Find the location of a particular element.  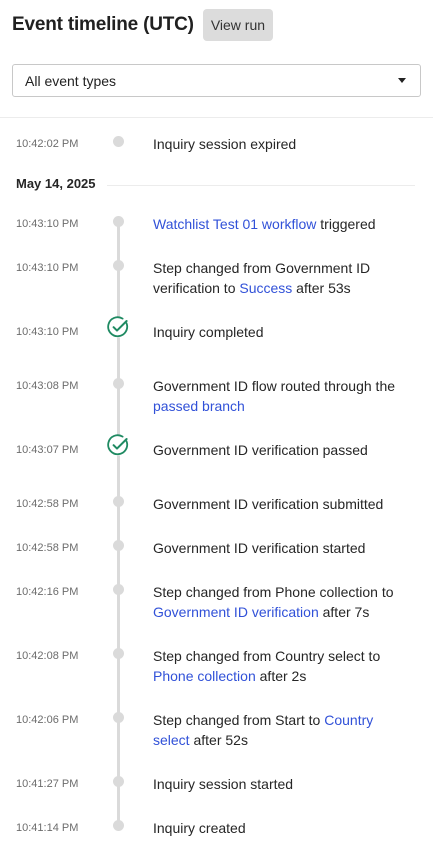

date-group-rule is located at coordinates (261, 185).